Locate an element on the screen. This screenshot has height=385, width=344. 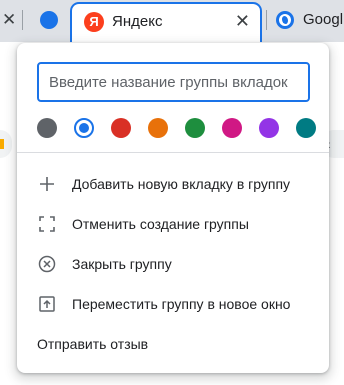
yandex-icon: Я is located at coordinates (94, 22).